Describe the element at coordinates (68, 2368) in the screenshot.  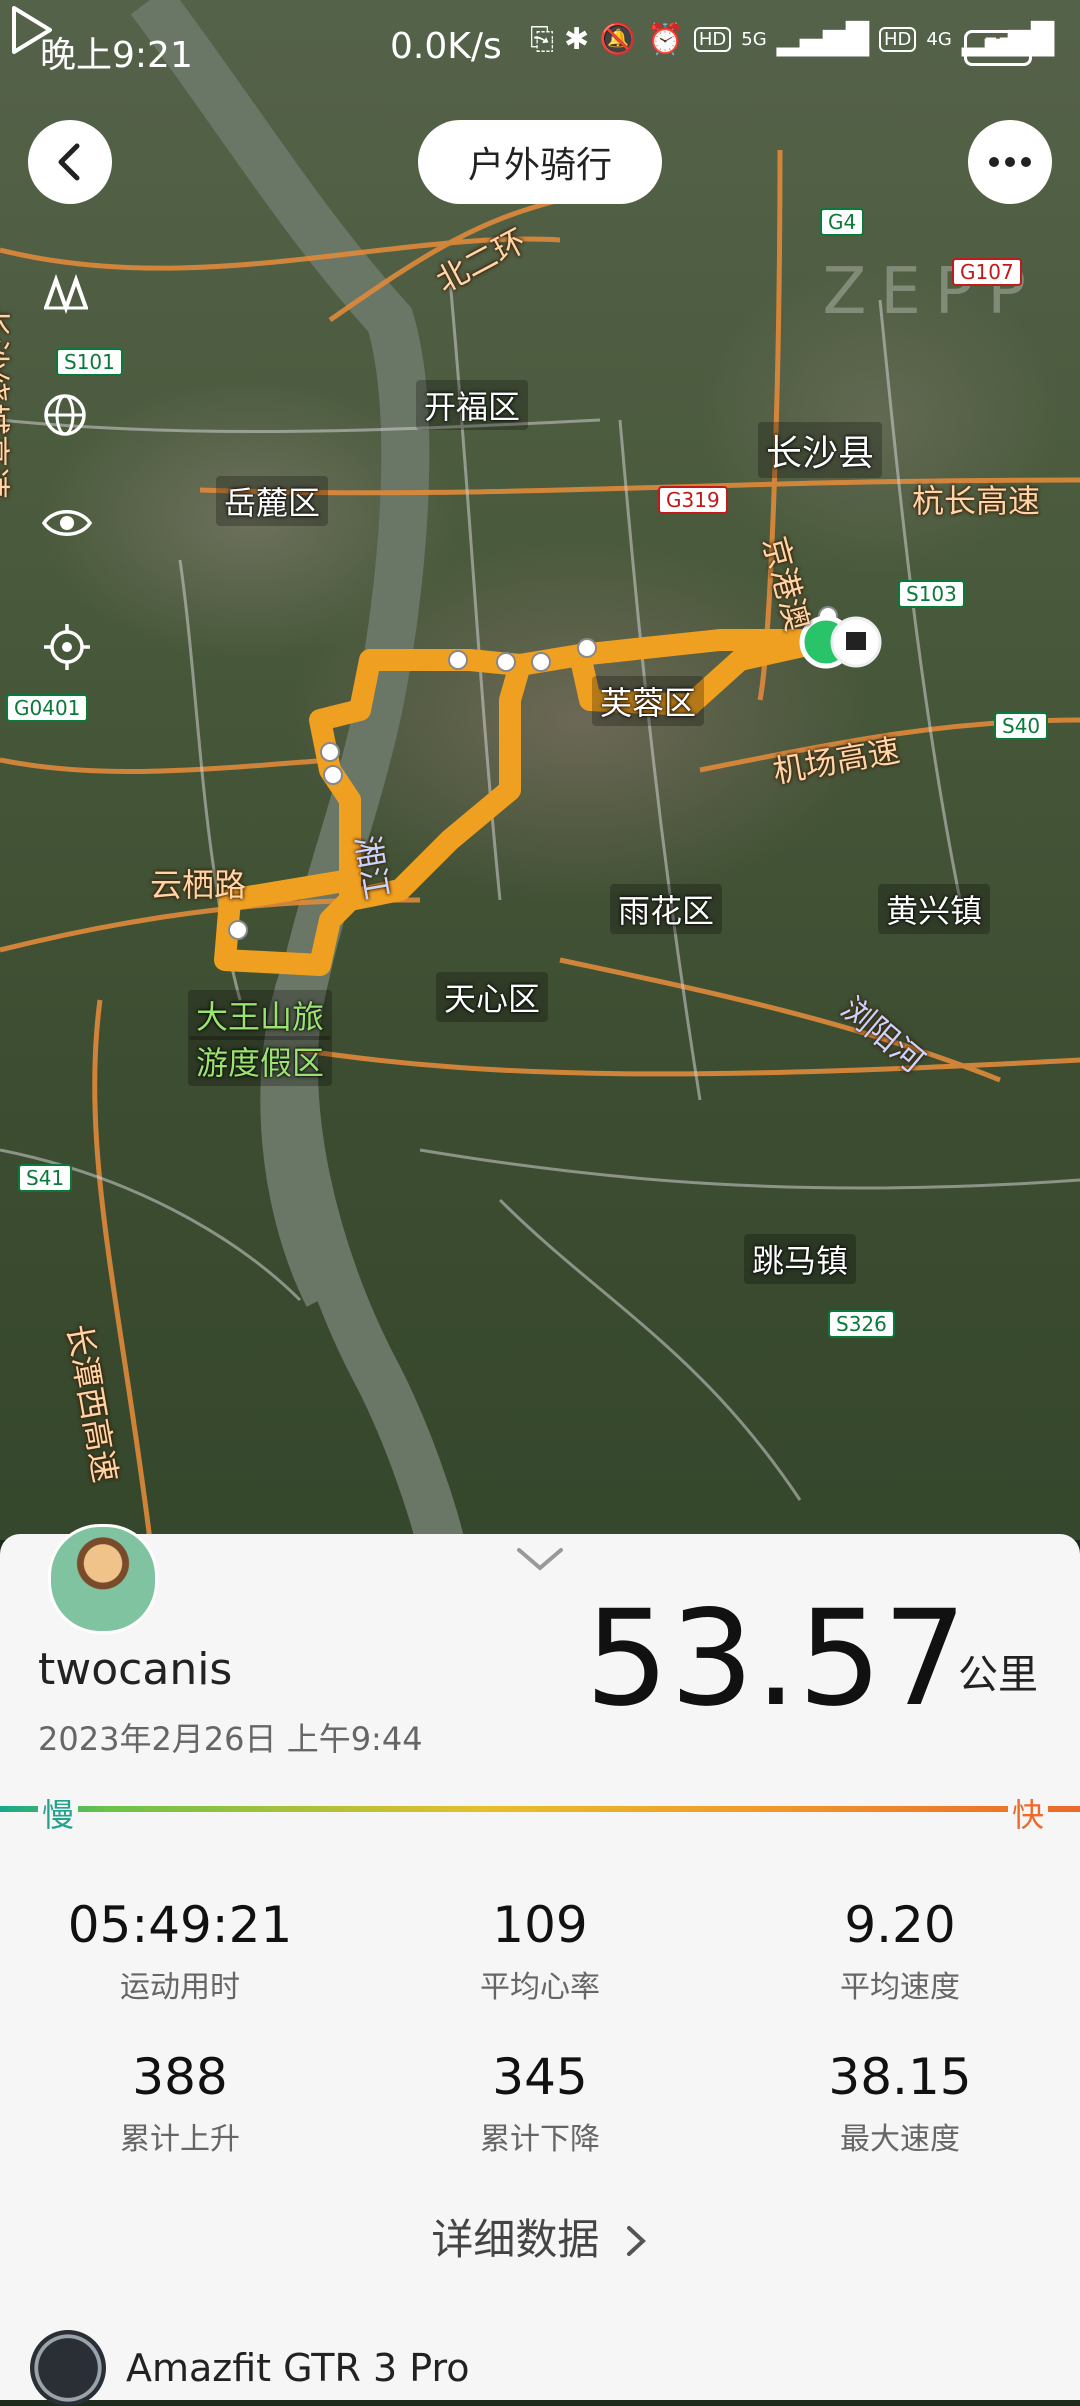
I see `watch-icon` at that location.